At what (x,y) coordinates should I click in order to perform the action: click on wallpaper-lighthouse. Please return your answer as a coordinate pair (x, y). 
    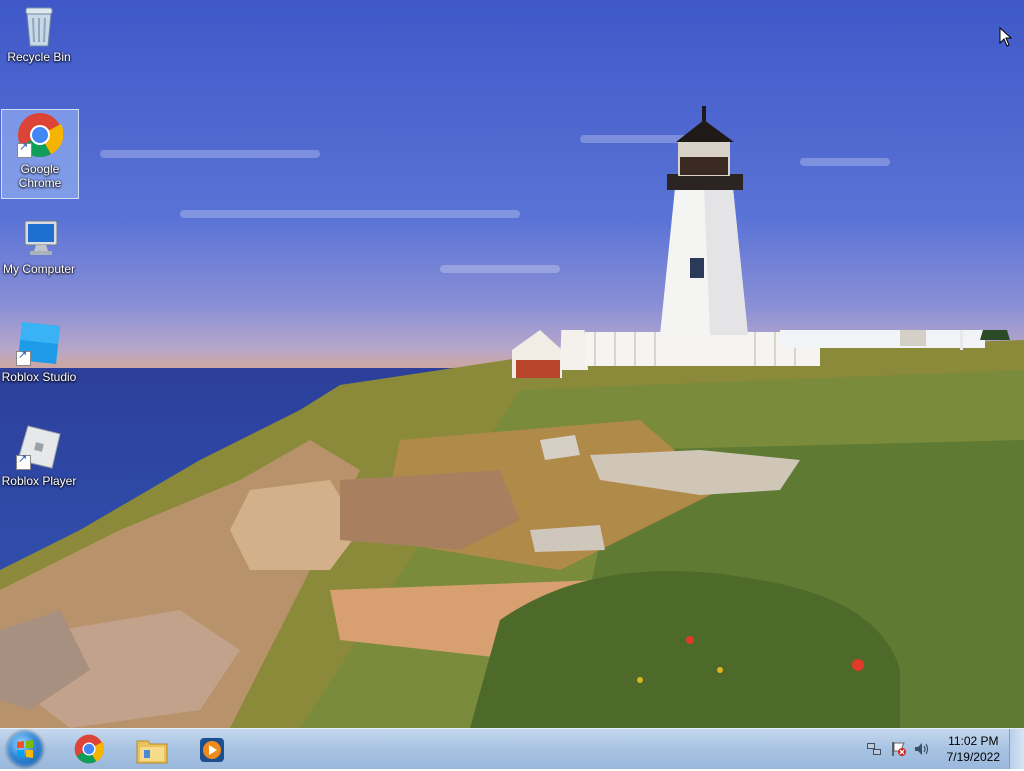
    Looking at the image, I should click on (704, 220).